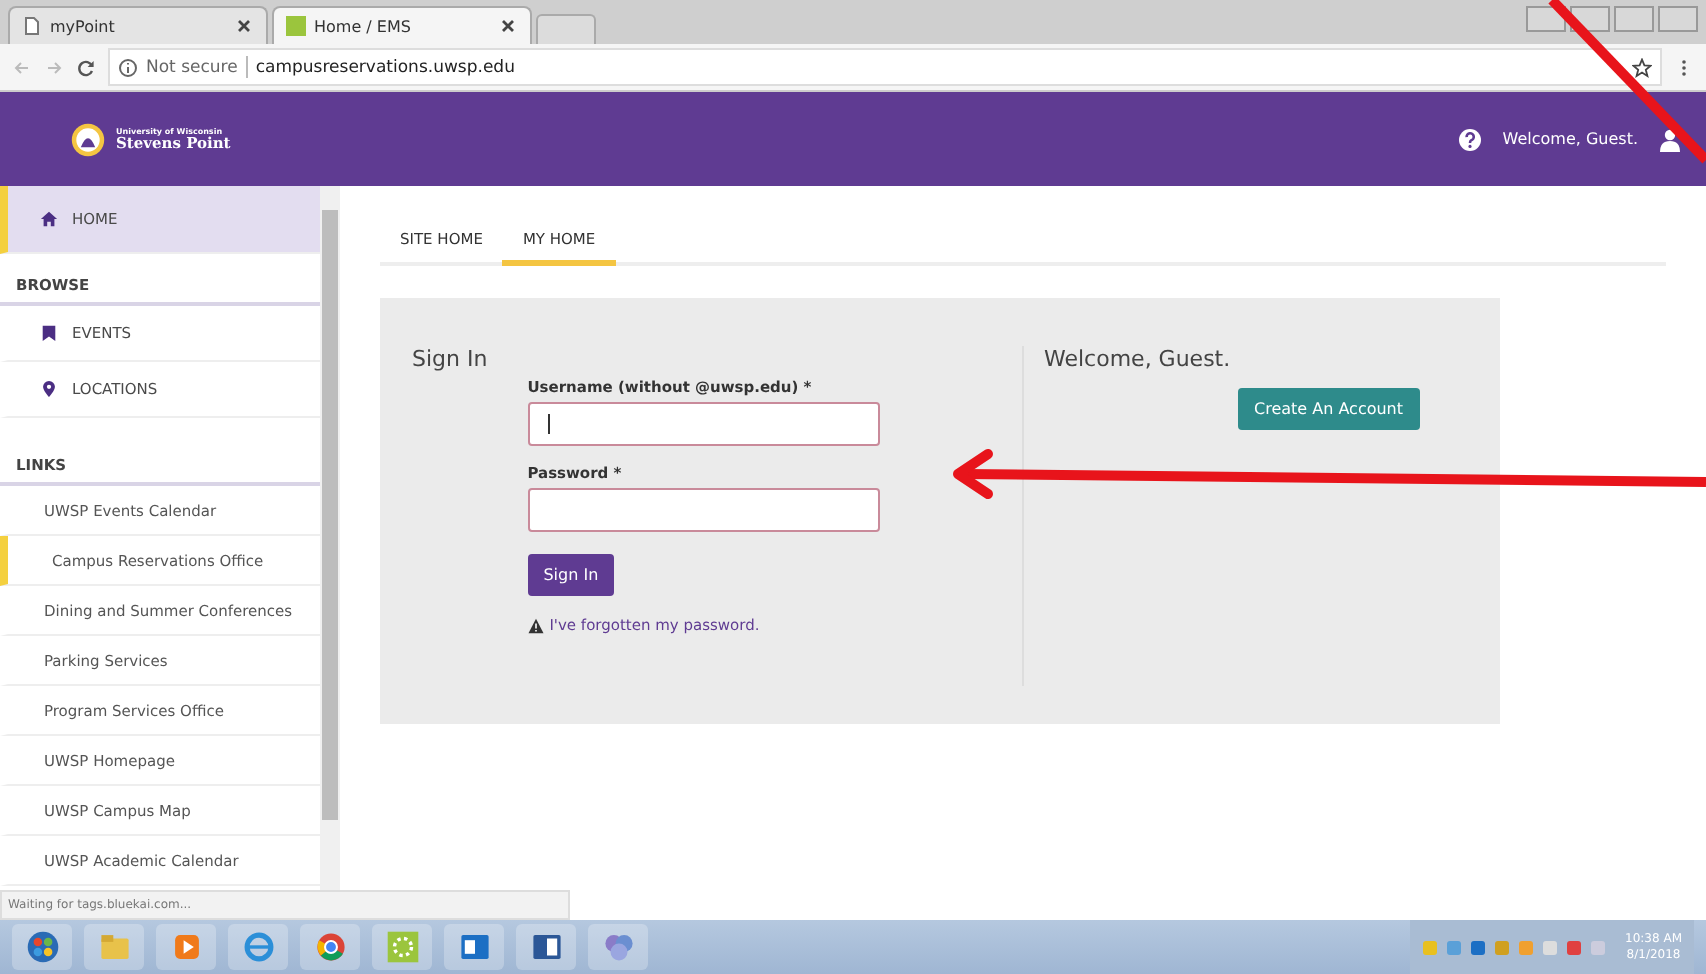 Image resolution: width=1706 pixels, height=974 pixels. What do you see at coordinates (128, 67) in the screenshot?
I see `info-icon` at bounding box center [128, 67].